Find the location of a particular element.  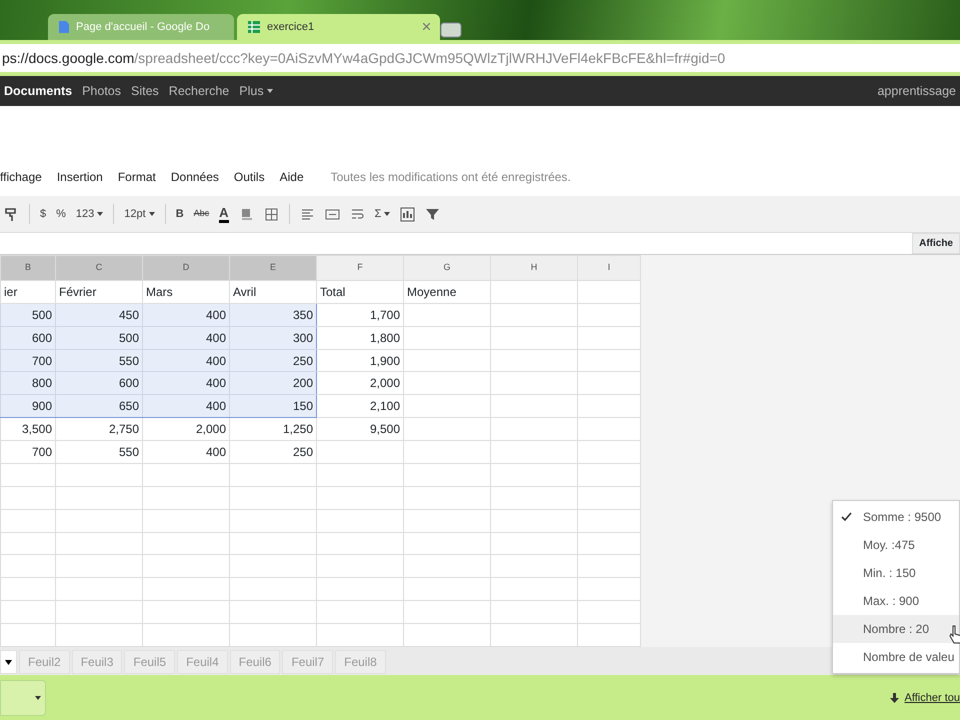

menu-item-label: Nombre de valeu is located at coordinates (908, 657).